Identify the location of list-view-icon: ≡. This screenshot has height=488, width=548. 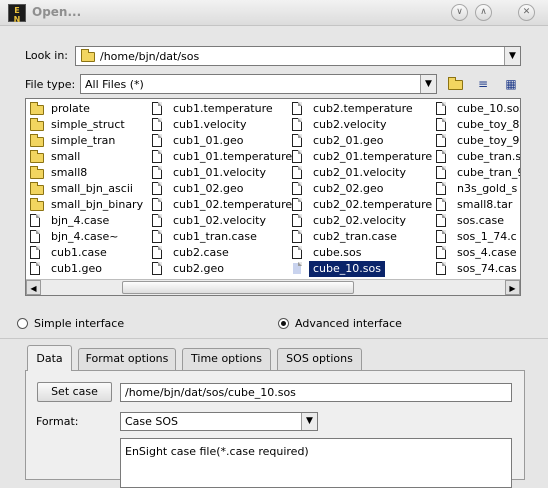
(483, 84).